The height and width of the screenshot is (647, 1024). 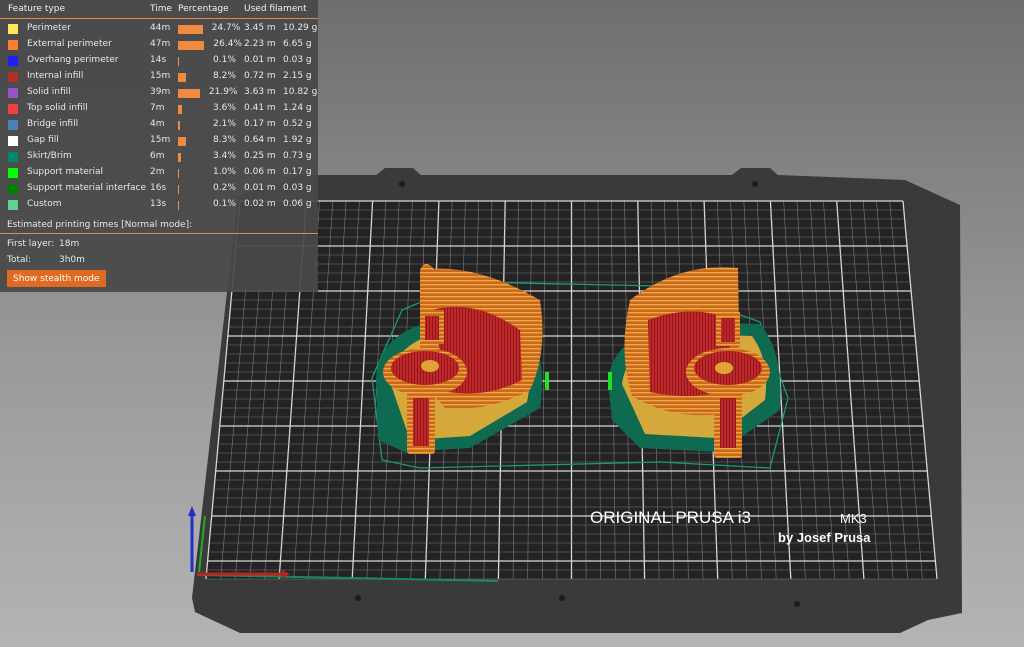 I want to click on feature-filament-length: 3.63 m, so click(x=260, y=92).